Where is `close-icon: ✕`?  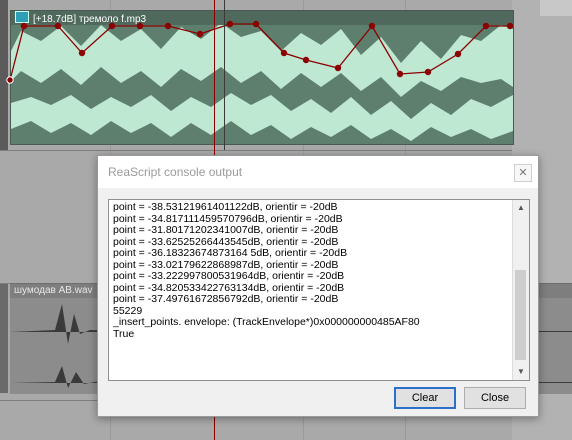
close-icon: ✕ is located at coordinates (523, 173).